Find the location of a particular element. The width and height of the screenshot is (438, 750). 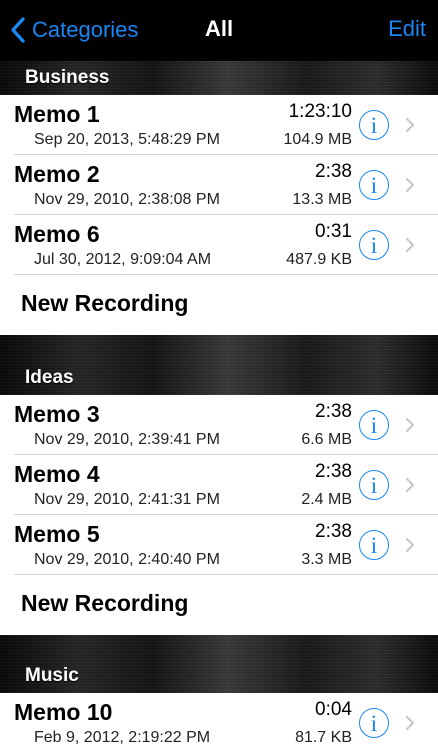

navigation-bar: Categories All Edit is located at coordinates (219, 30).